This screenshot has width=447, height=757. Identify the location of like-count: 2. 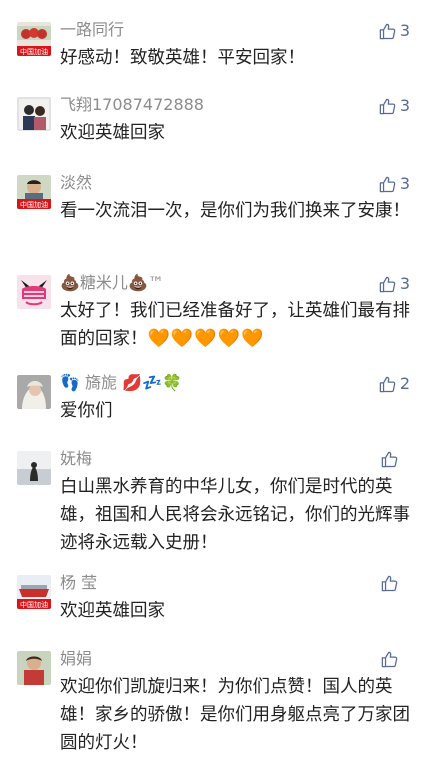
(404, 383).